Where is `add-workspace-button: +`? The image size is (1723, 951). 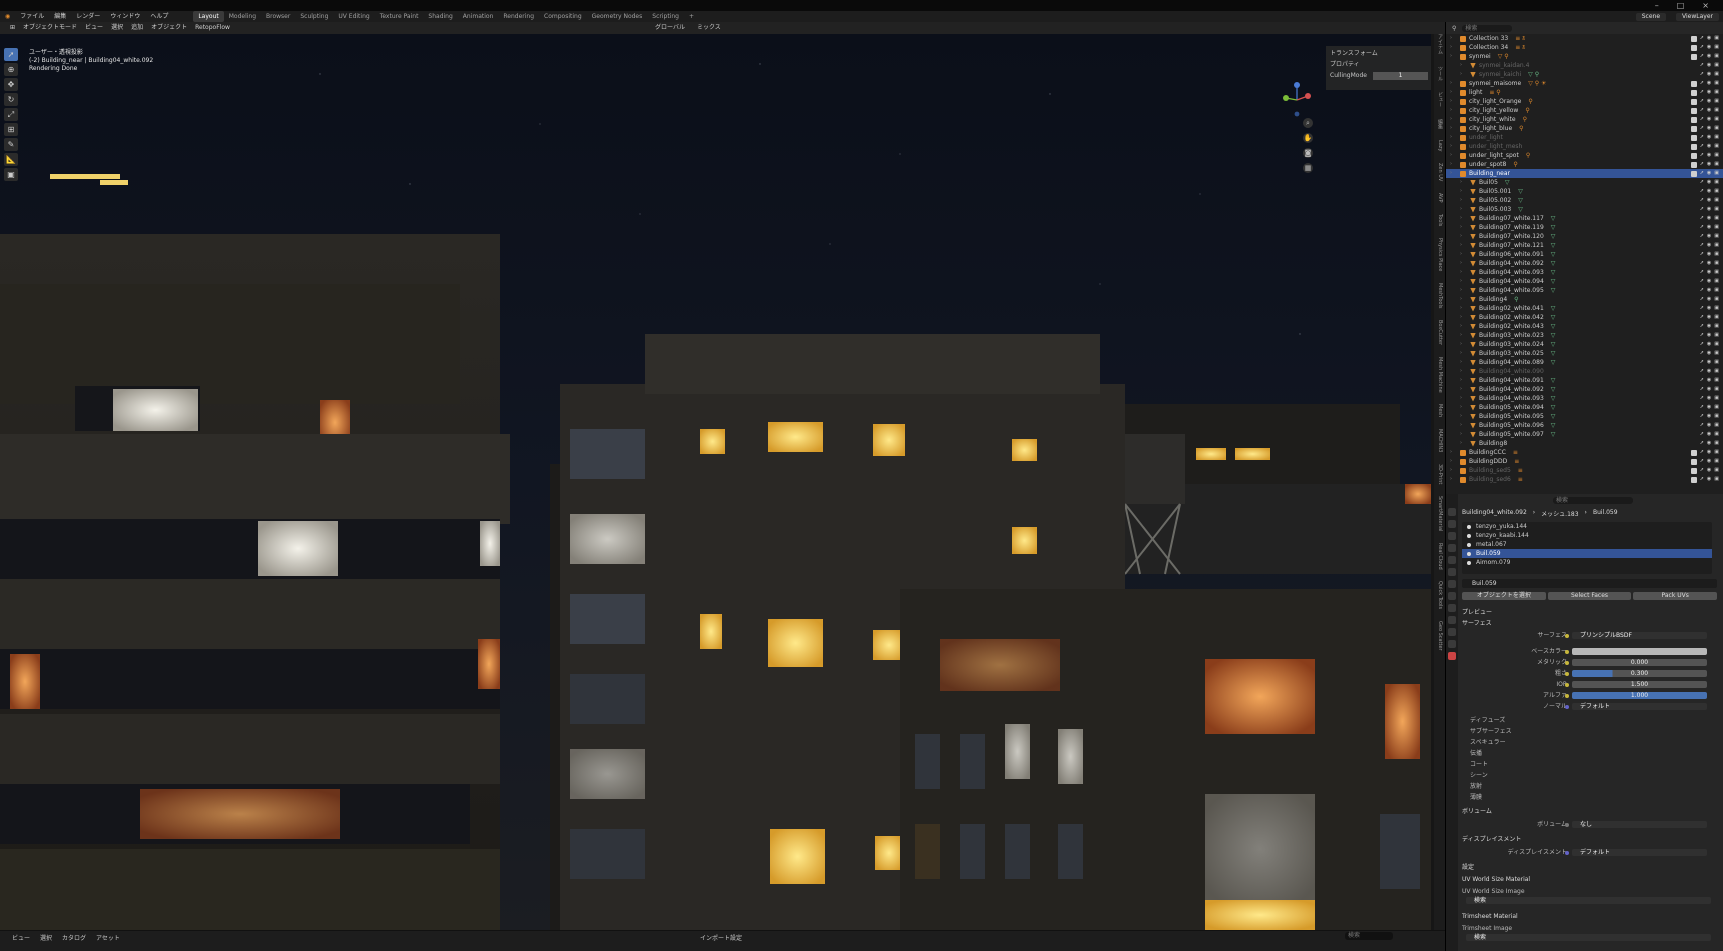
add-workspace-button: + is located at coordinates (691, 16).